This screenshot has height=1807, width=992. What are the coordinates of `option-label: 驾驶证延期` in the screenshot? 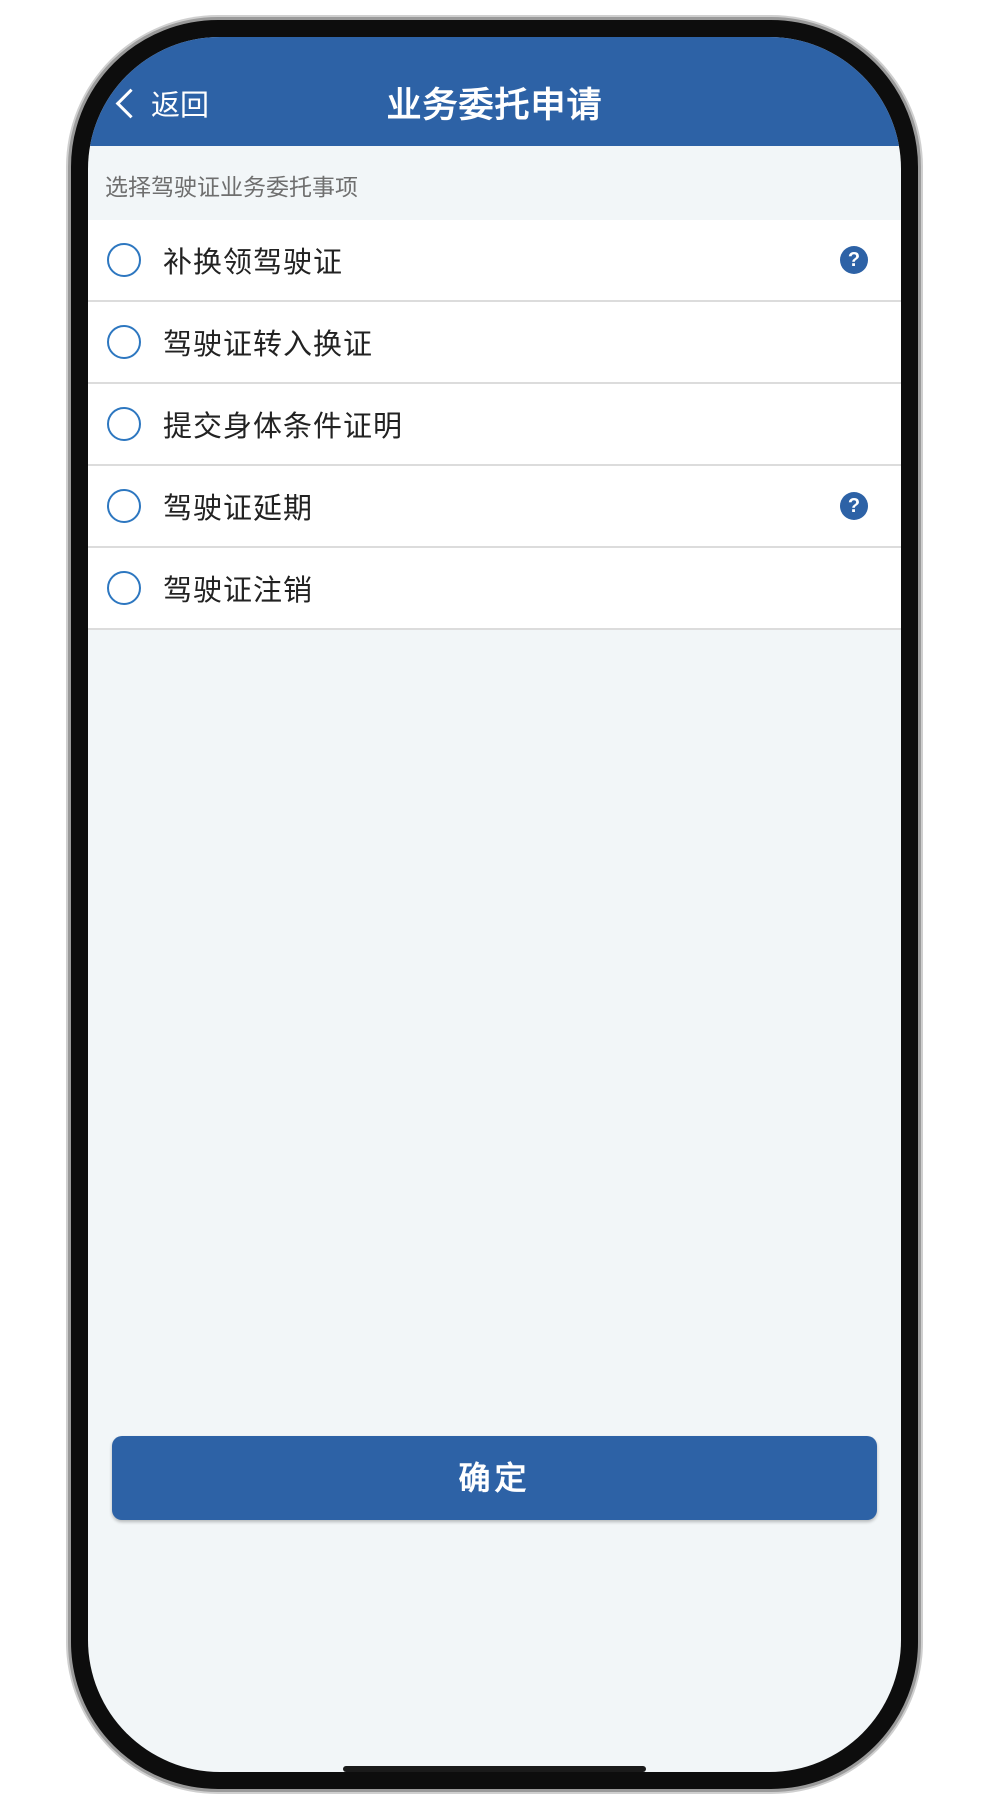 It's located at (238, 508).